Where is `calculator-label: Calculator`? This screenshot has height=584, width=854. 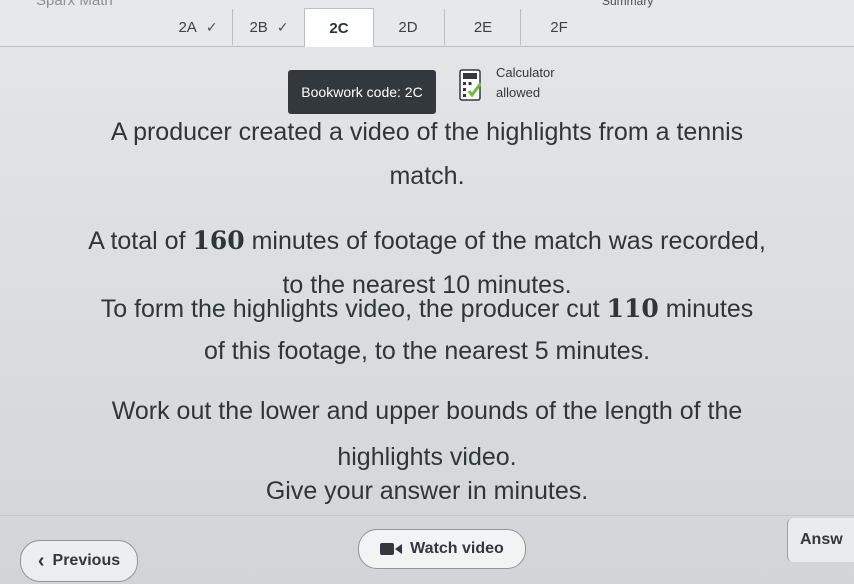
calculator-label: Calculator is located at coordinates (525, 72).